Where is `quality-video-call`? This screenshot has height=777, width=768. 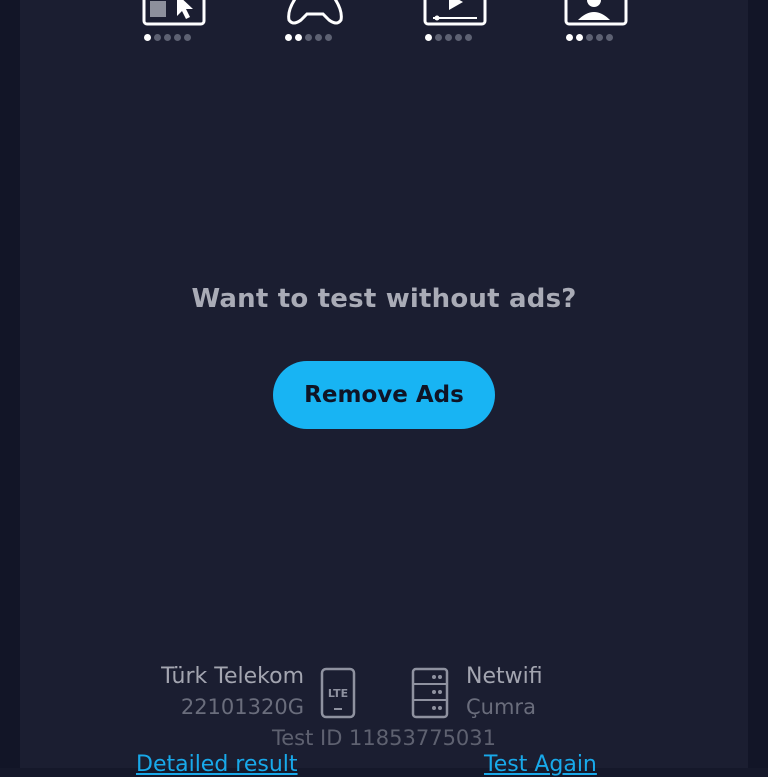
quality-video-call is located at coordinates (597, 30).